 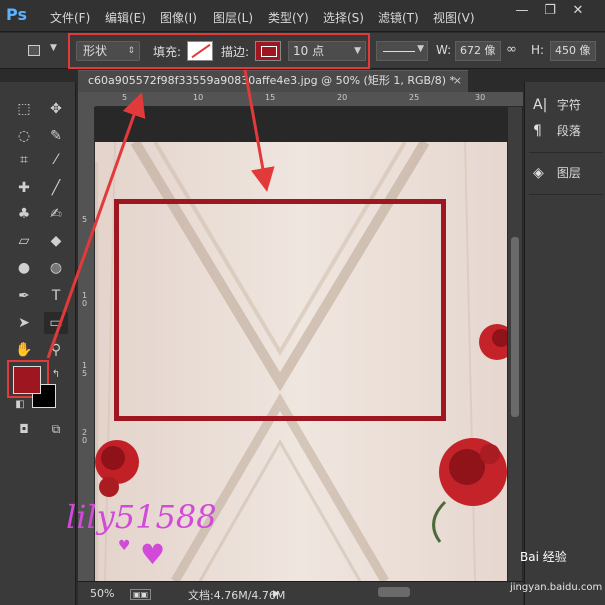 I want to click on panel-item-label: 字符, so click(x=568, y=105).